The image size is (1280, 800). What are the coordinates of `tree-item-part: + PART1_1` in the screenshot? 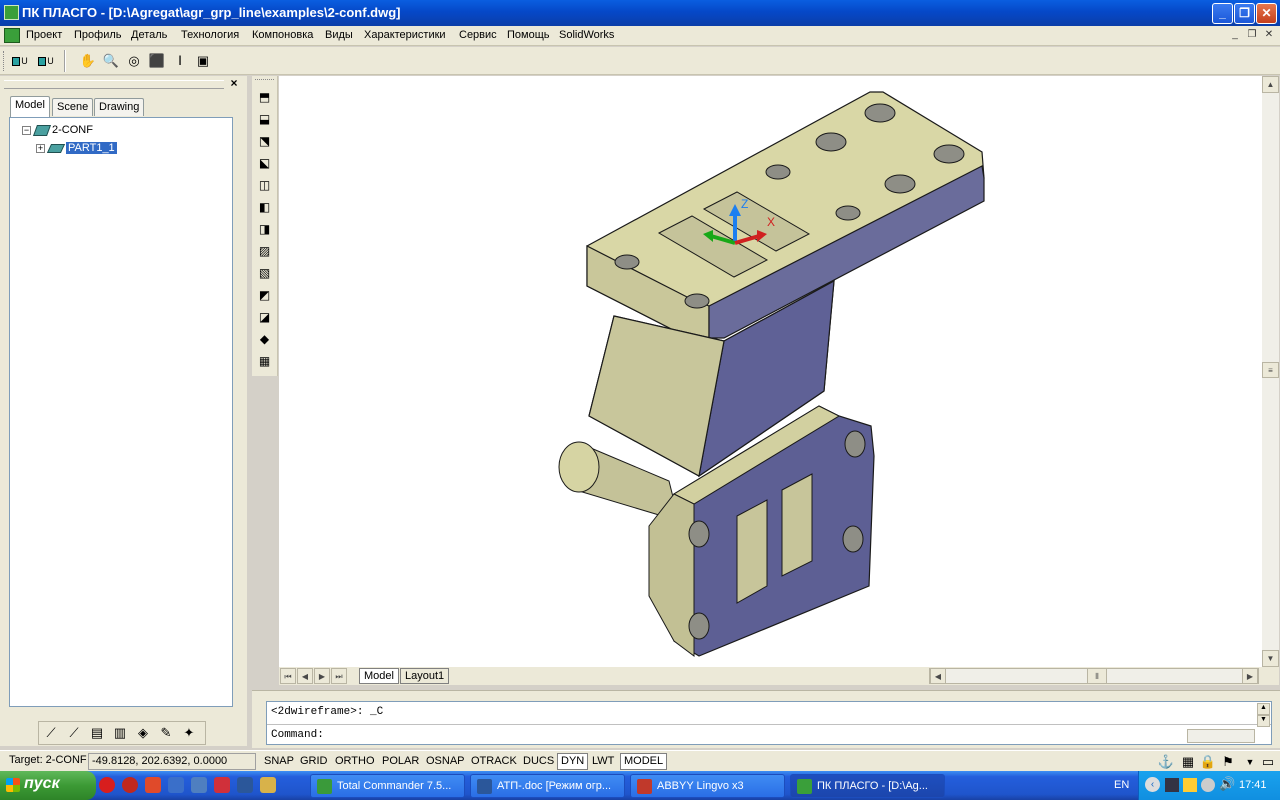 It's located at (76, 148).